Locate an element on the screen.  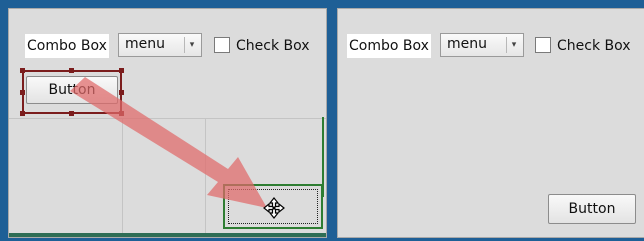
move-cursor-icon is located at coordinates (274, 208).